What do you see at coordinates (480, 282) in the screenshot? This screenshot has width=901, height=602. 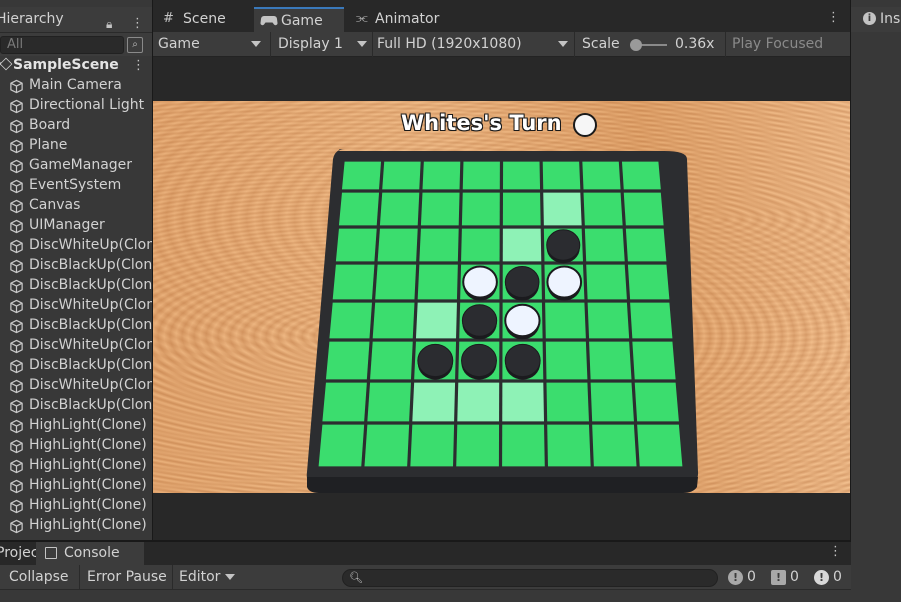 I see `white-disc` at bounding box center [480, 282].